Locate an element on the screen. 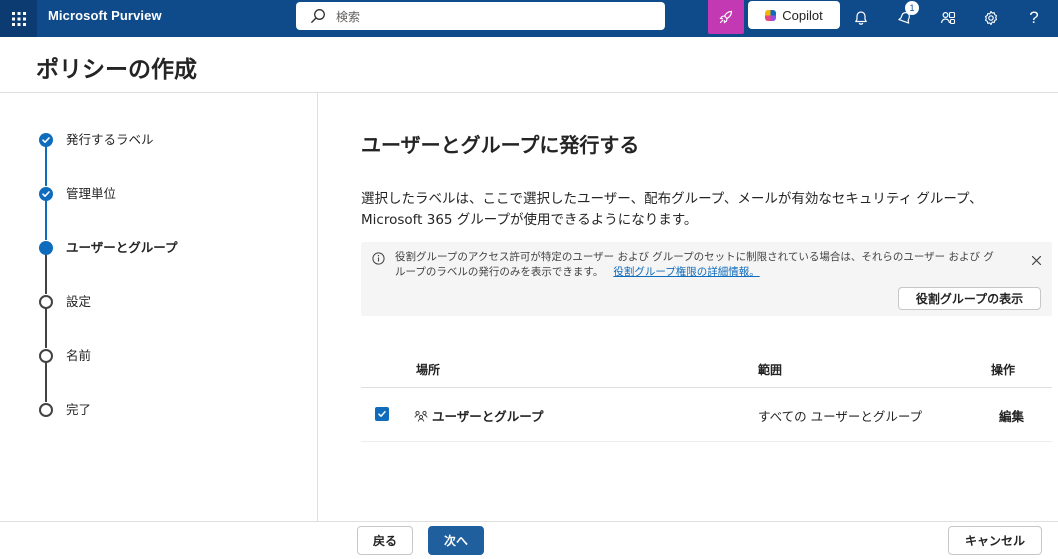  row-checkbox is located at coordinates (382, 414).